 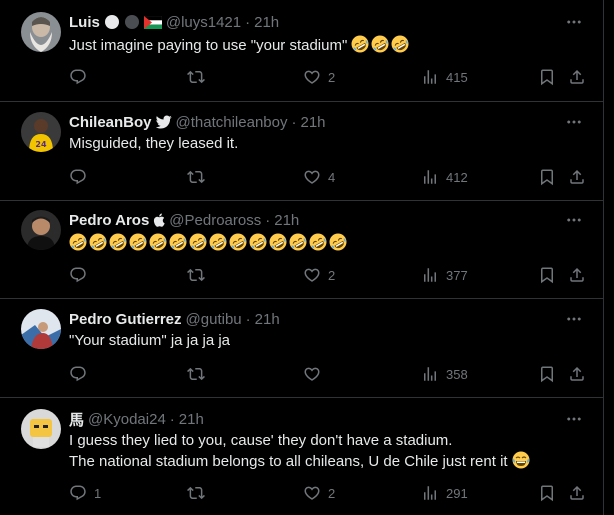 What do you see at coordinates (215, 220) in the screenshot?
I see `handle: @Pedroaross` at bounding box center [215, 220].